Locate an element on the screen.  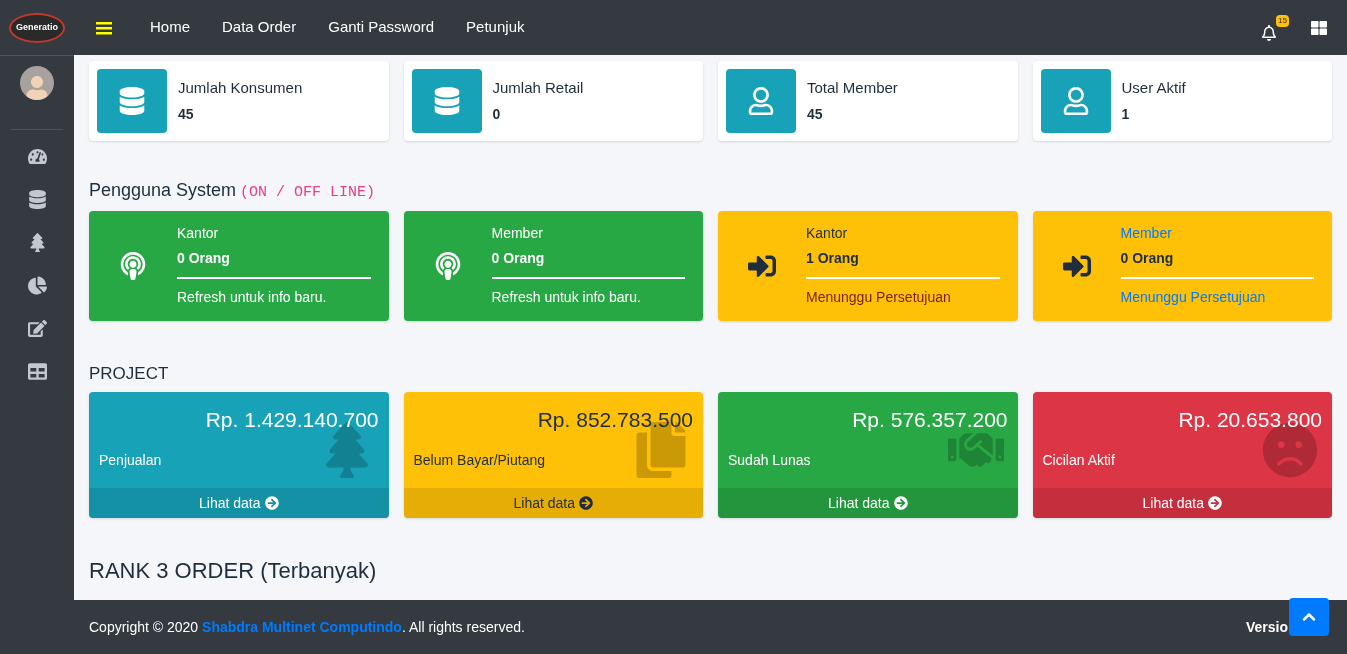
bell-icon is located at coordinates (1269, 32).